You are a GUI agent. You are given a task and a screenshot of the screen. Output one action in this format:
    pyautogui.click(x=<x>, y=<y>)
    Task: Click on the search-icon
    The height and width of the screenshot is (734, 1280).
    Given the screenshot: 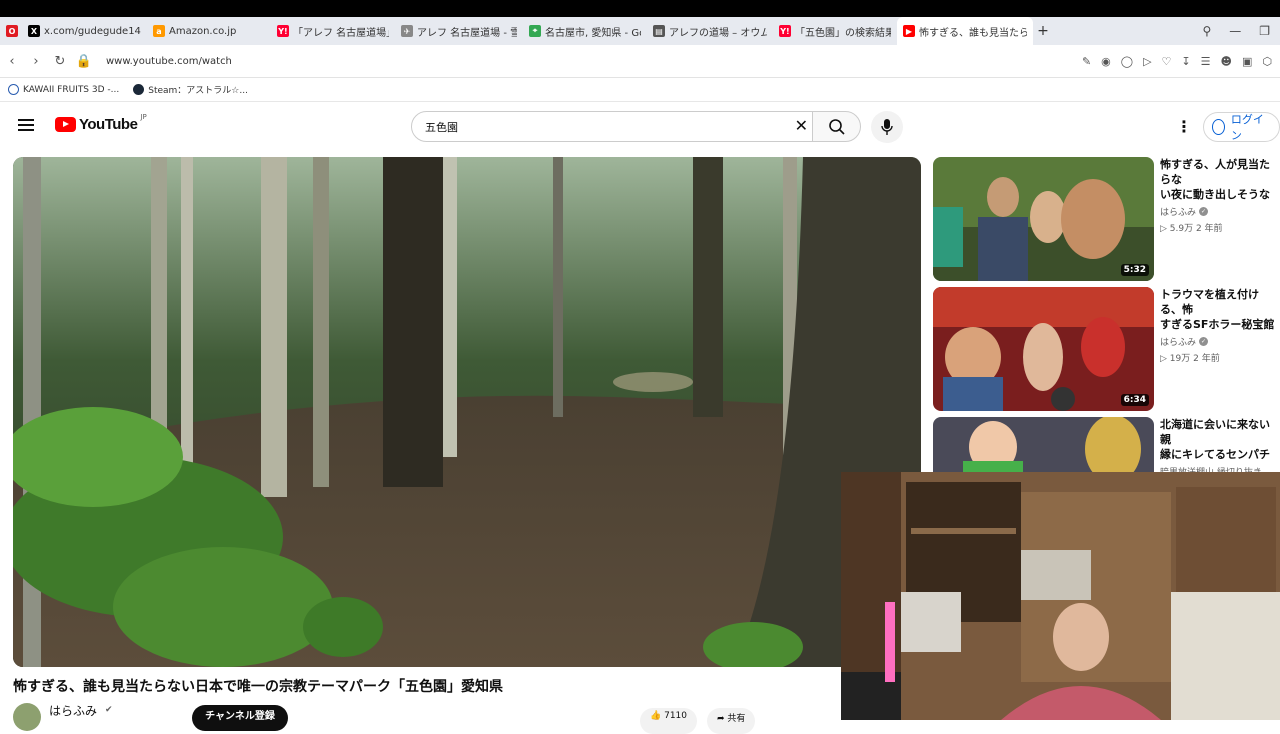 What is the action you would take?
    pyautogui.click(x=836, y=126)
    